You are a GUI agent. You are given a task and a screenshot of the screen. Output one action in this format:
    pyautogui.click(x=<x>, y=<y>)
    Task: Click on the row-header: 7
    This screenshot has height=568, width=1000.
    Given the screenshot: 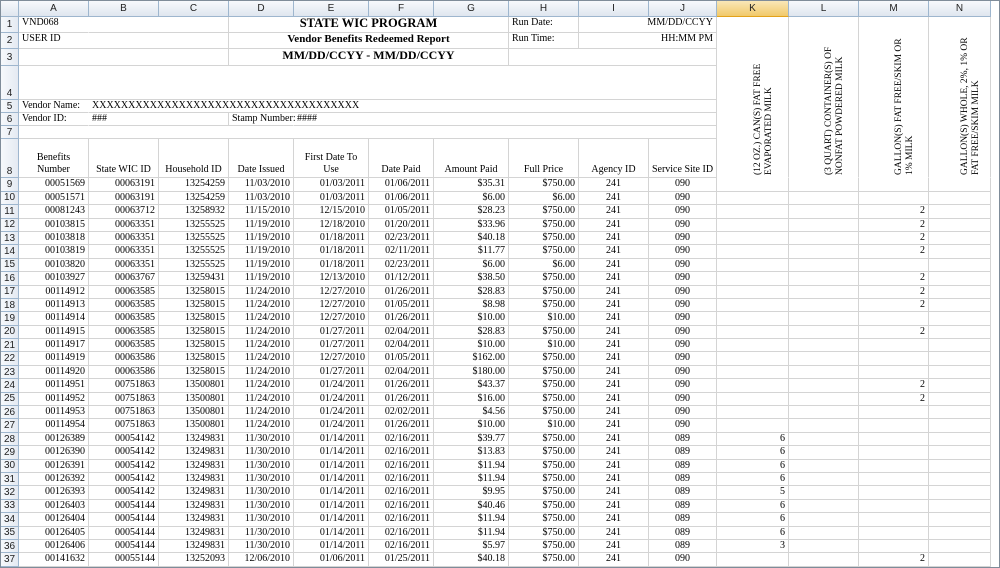 What is the action you would take?
    pyautogui.click(x=10, y=132)
    